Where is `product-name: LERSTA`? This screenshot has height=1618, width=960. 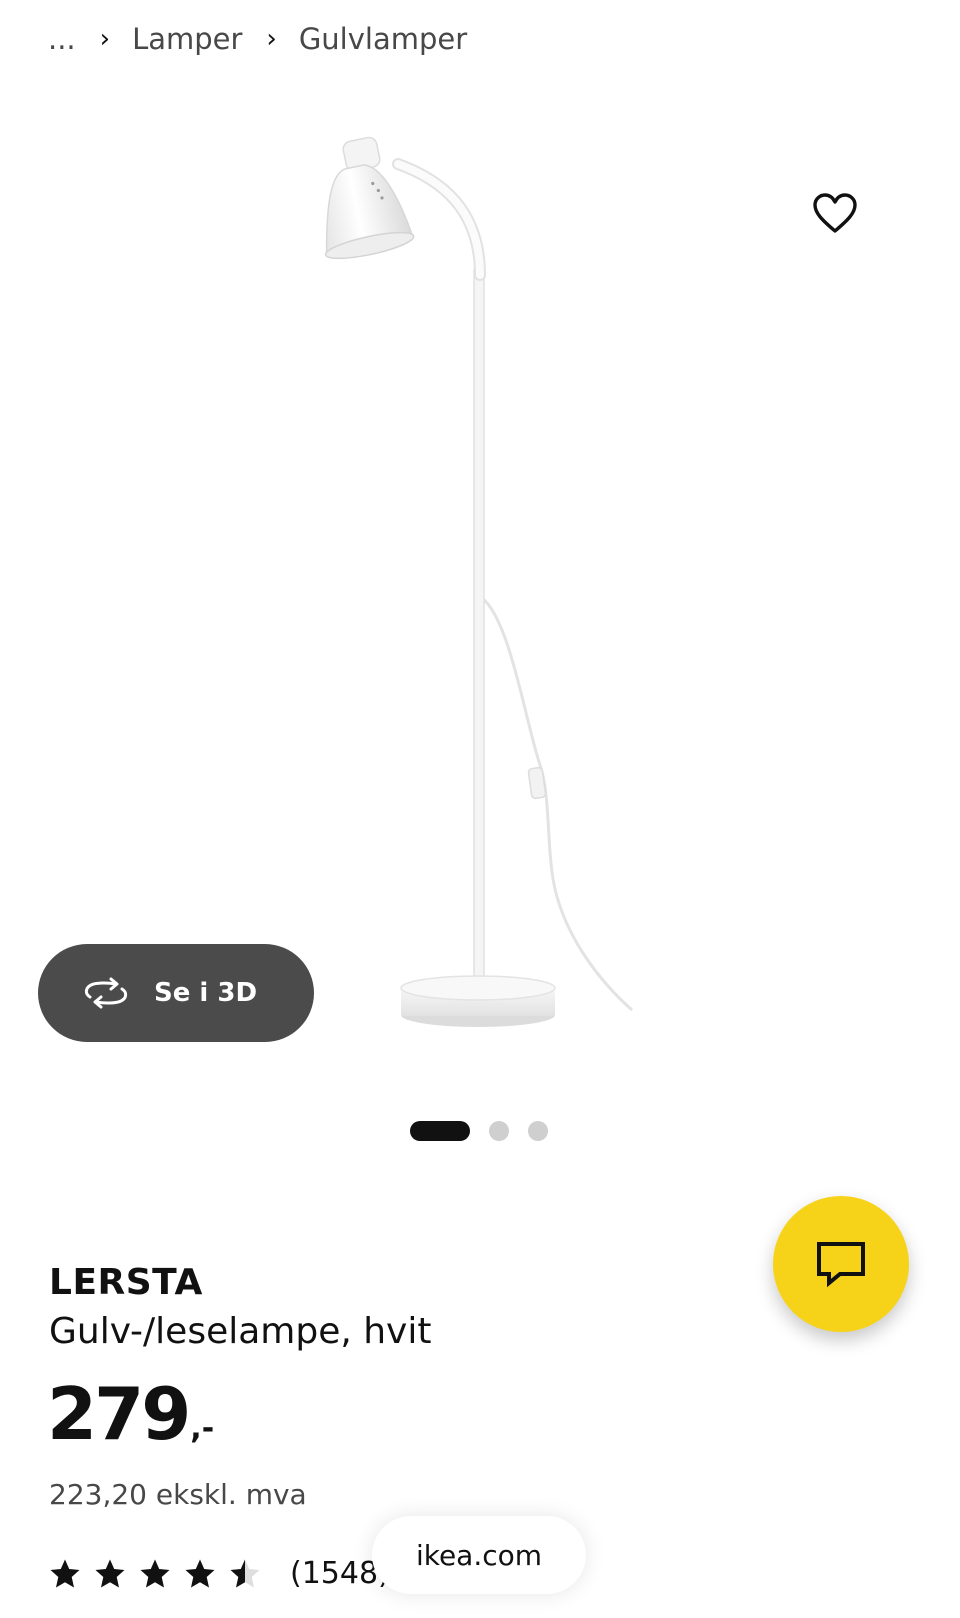
product-name: LERSTA is located at coordinates (126, 1282).